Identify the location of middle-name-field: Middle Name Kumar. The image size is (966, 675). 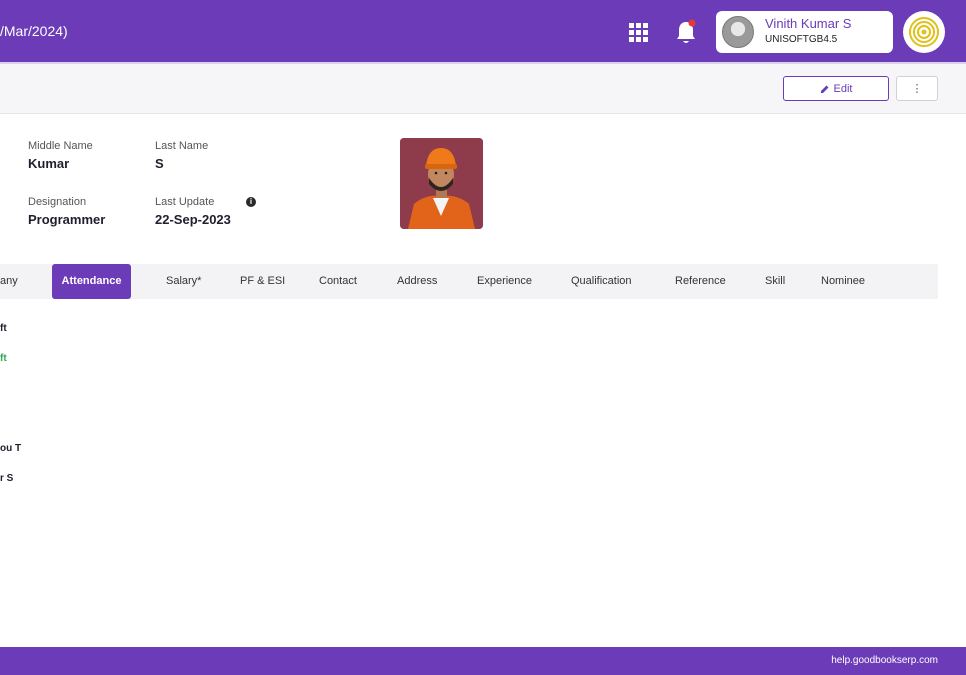
(60, 155).